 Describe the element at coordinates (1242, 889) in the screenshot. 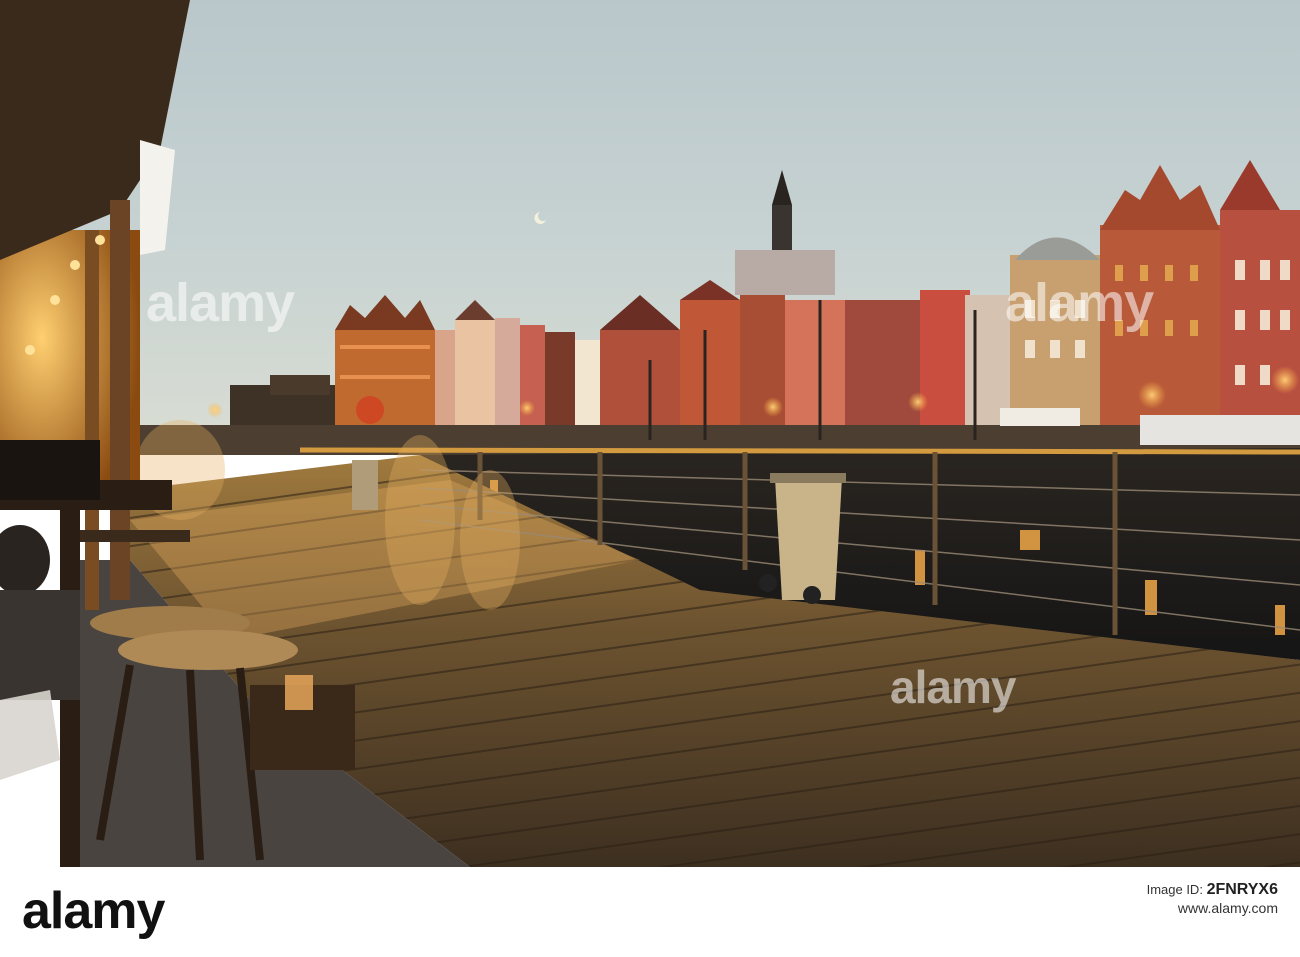

I see `image-id: 2FNRYX6` at that location.